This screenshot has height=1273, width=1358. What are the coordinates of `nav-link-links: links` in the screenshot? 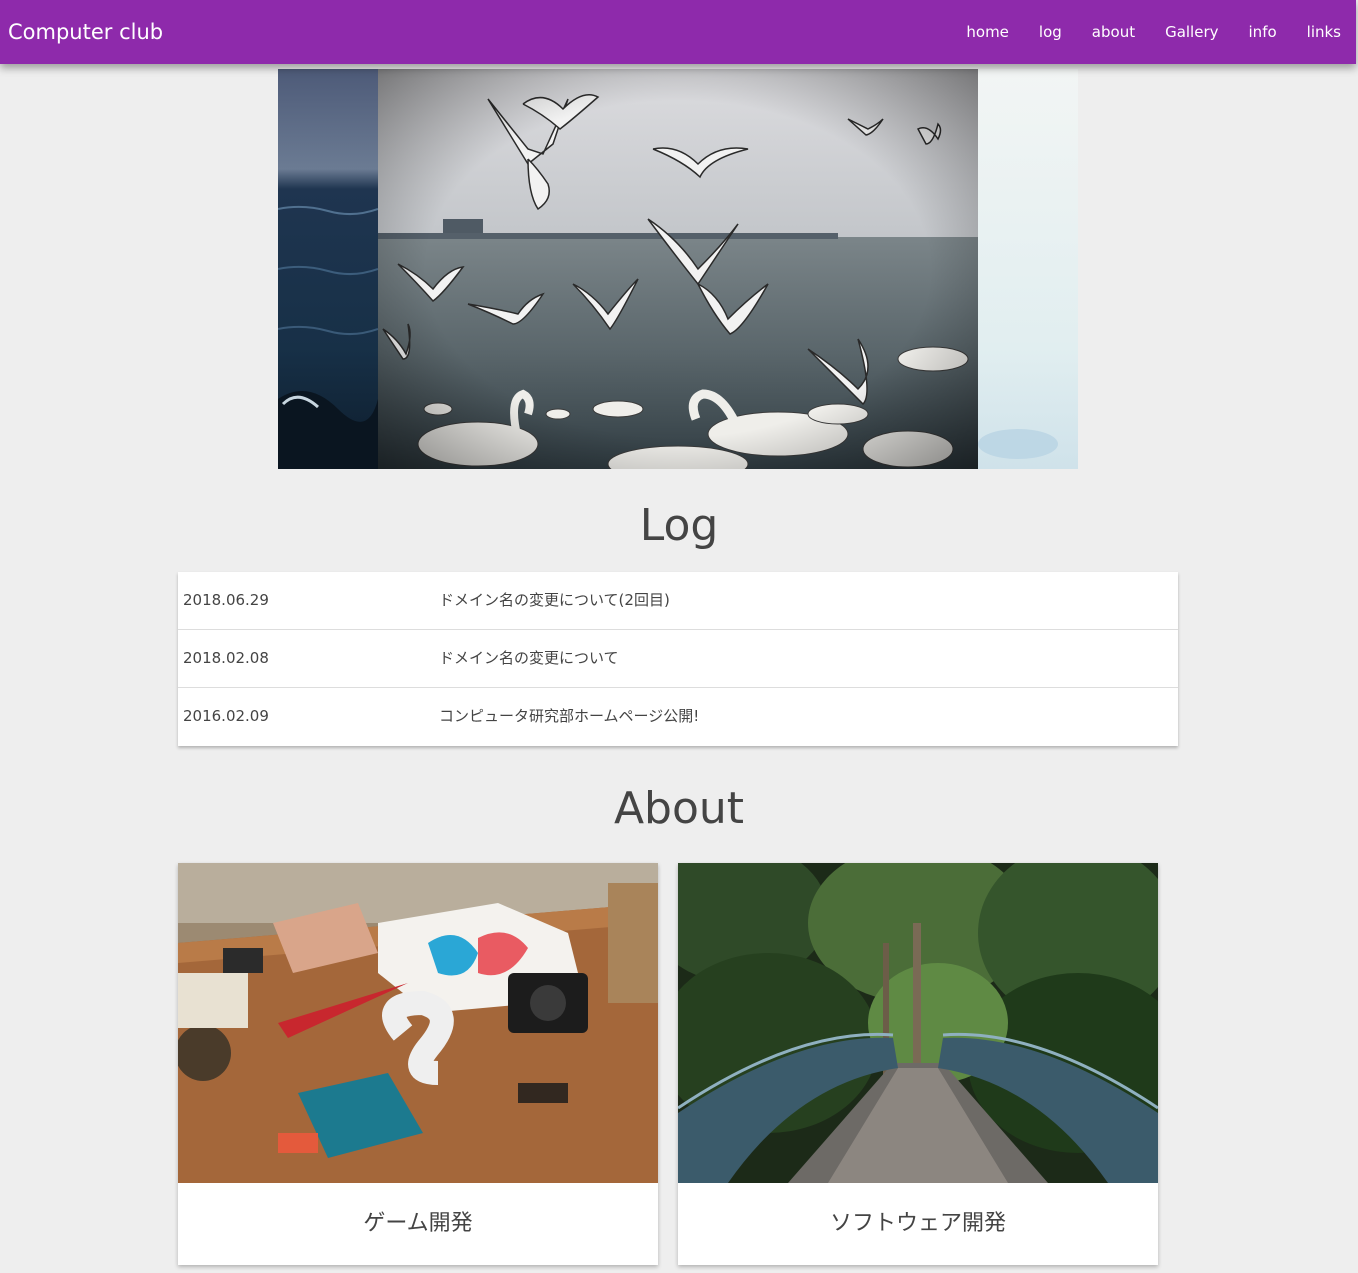 It's located at (1324, 32).